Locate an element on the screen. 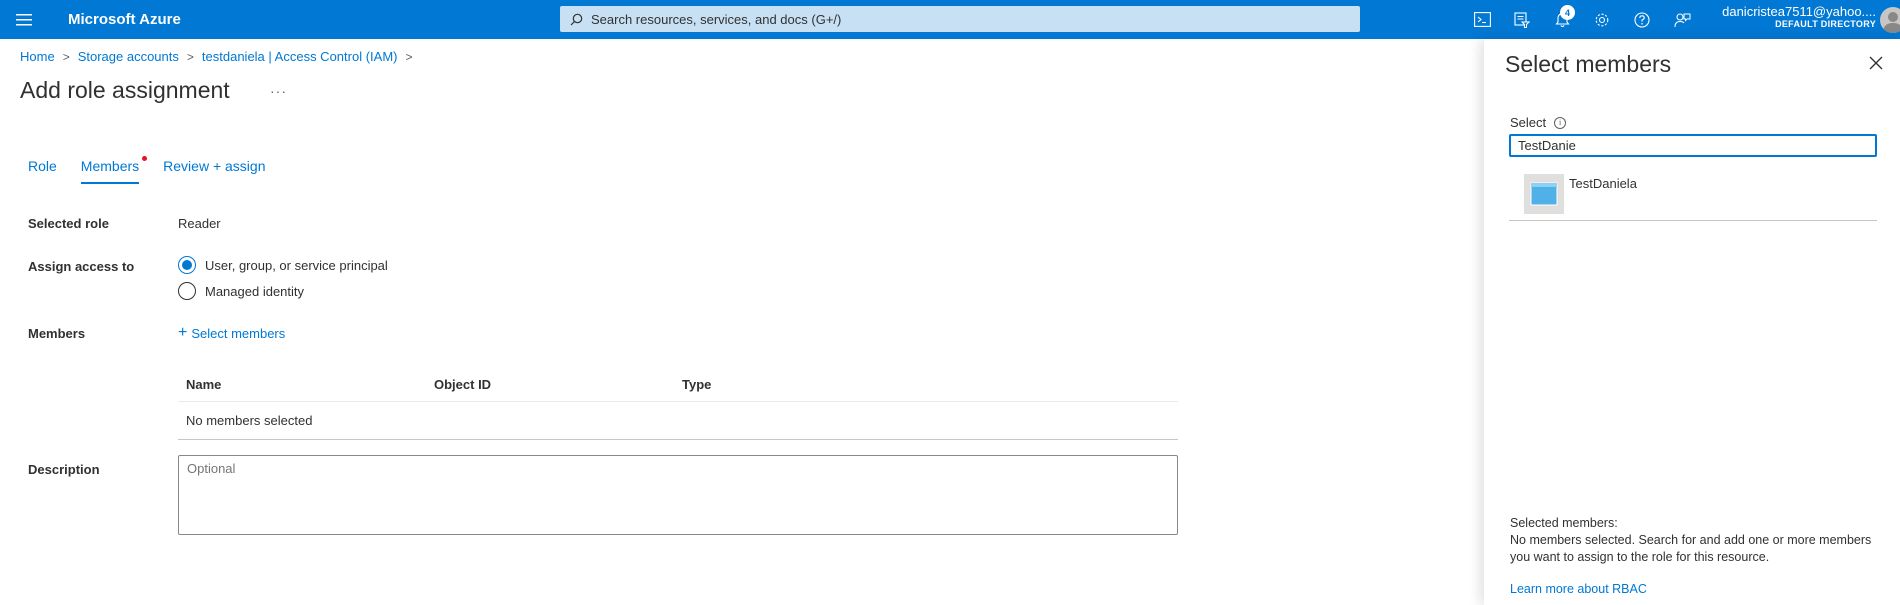 The width and height of the screenshot is (1900, 605). tab-list: Role Members Review + assign is located at coordinates (158, 170).